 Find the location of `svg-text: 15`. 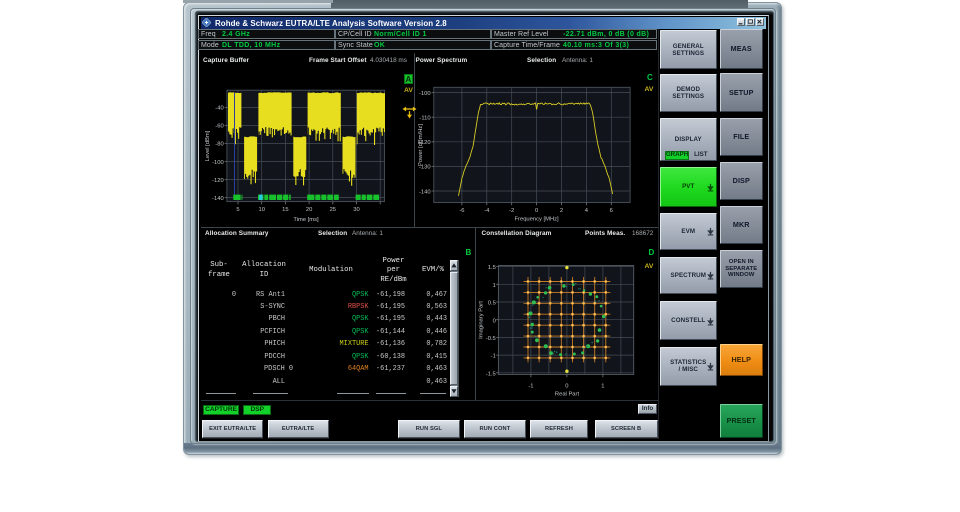

svg-text: 15 is located at coordinates (285, 210).